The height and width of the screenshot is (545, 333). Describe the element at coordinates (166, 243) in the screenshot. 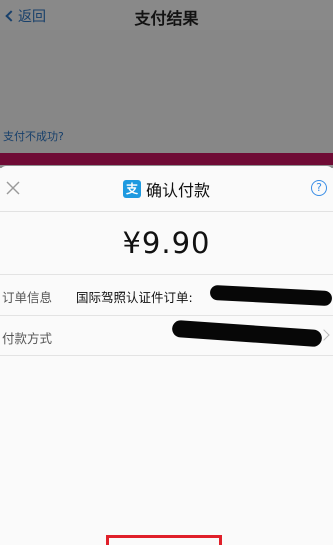

I see `payment-amount: ¥9.90` at that location.